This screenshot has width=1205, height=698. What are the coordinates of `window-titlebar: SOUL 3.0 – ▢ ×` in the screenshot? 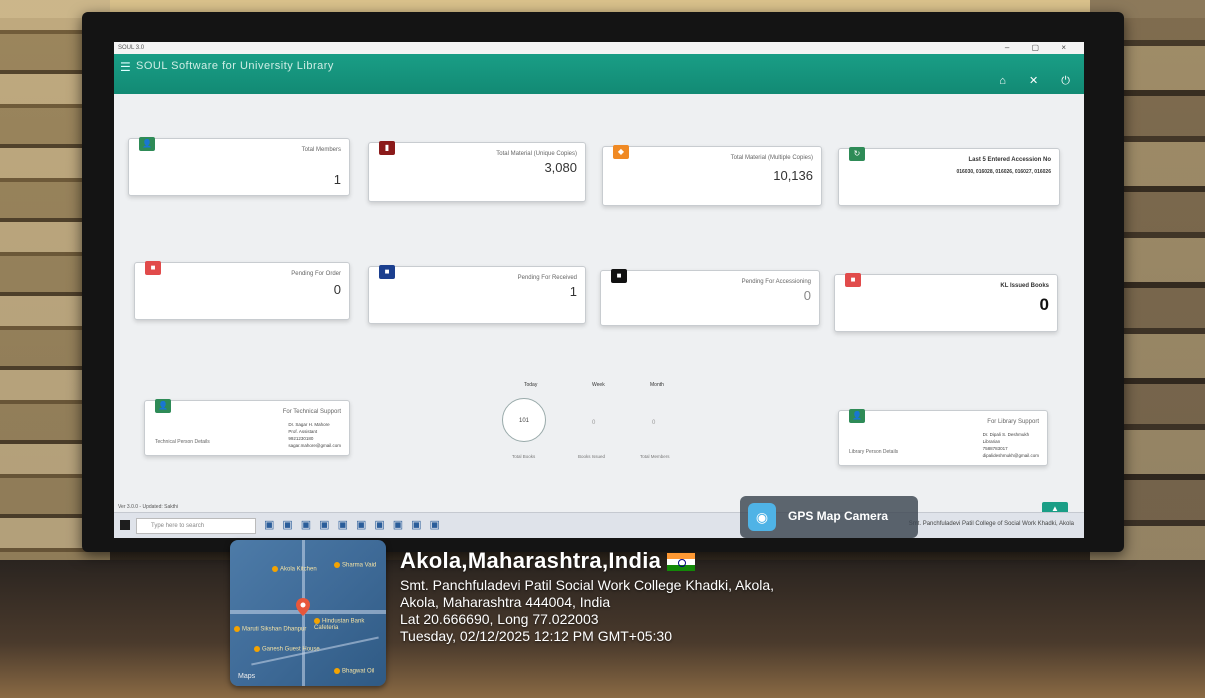 It's located at (599, 48).